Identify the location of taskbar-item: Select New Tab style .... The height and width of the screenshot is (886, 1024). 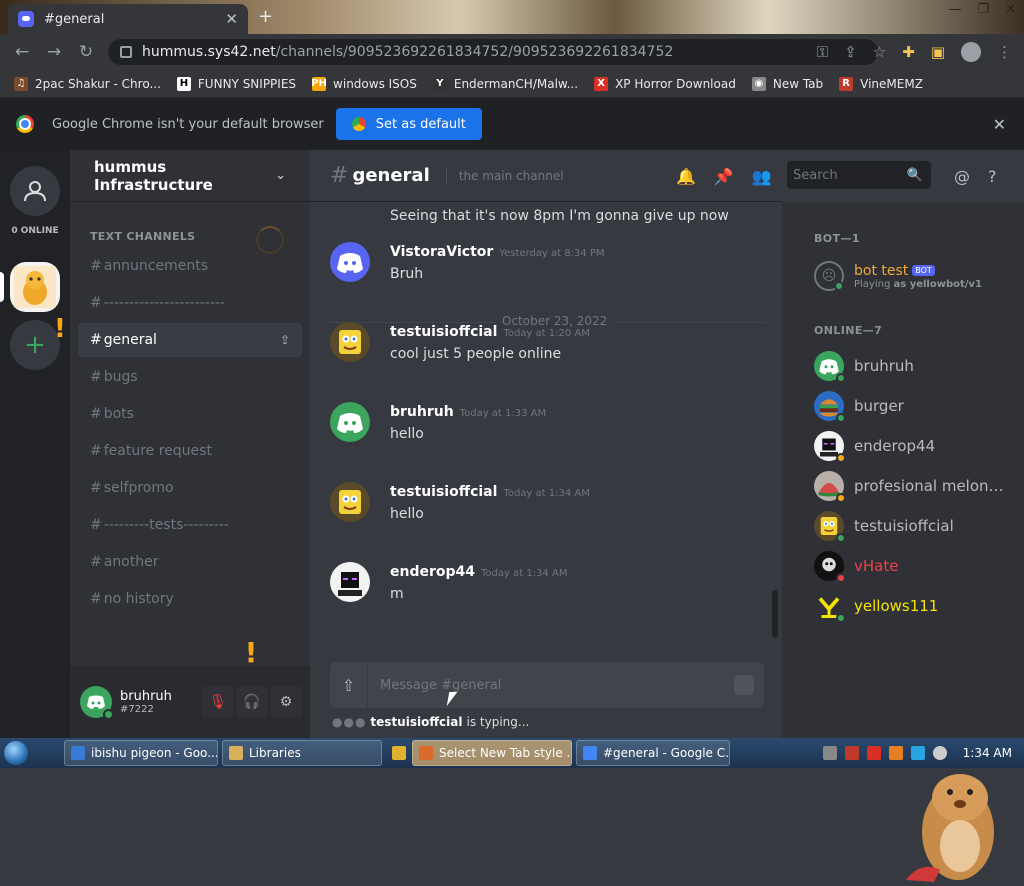
(492, 753).